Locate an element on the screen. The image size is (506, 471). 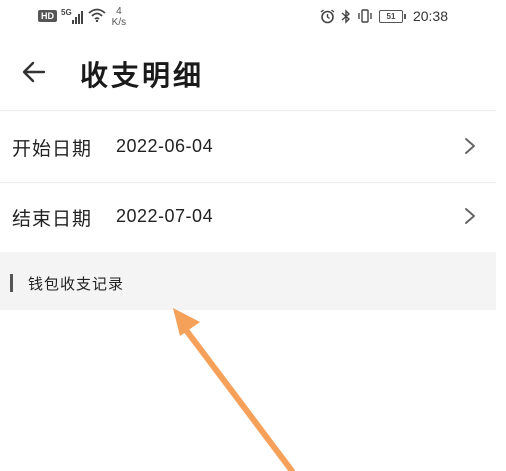
network-speed: 4 K/s is located at coordinates (119, 17).